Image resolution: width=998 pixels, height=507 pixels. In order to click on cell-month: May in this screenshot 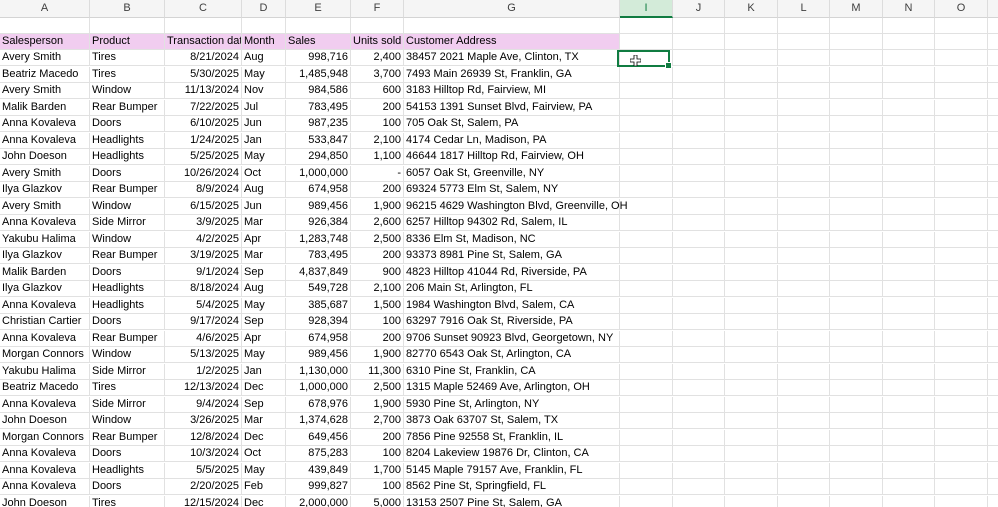, I will do `click(264, 157)`.